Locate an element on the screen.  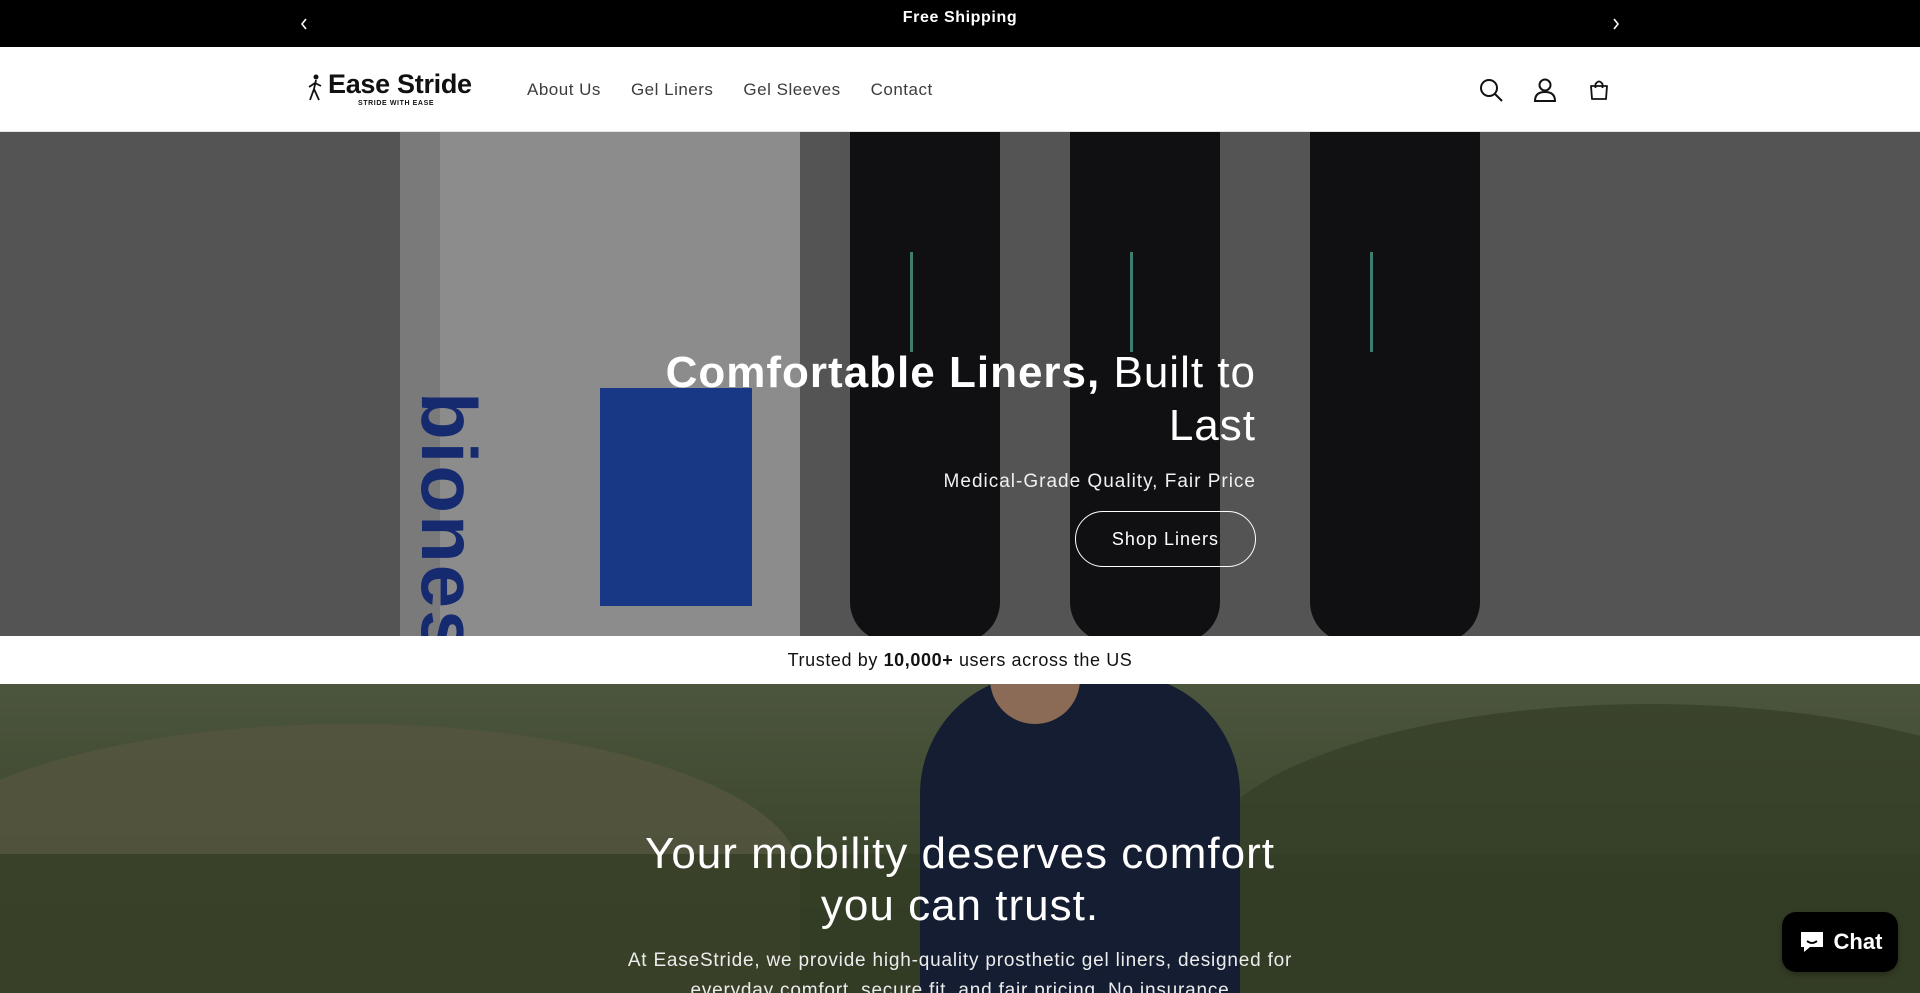
next-announcement-button is located at coordinates (1616, 24).